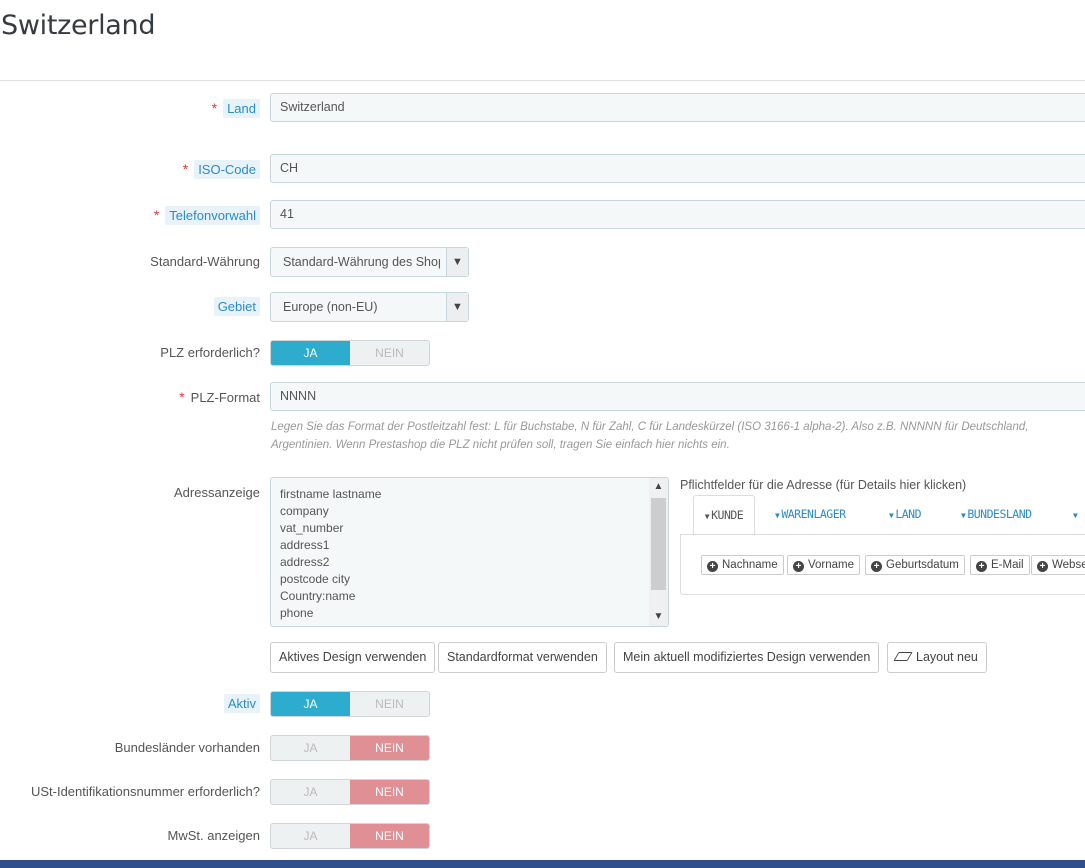  Describe the element at coordinates (389, 836) in the screenshot. I see `show-tax-no: NEIN` at that location.